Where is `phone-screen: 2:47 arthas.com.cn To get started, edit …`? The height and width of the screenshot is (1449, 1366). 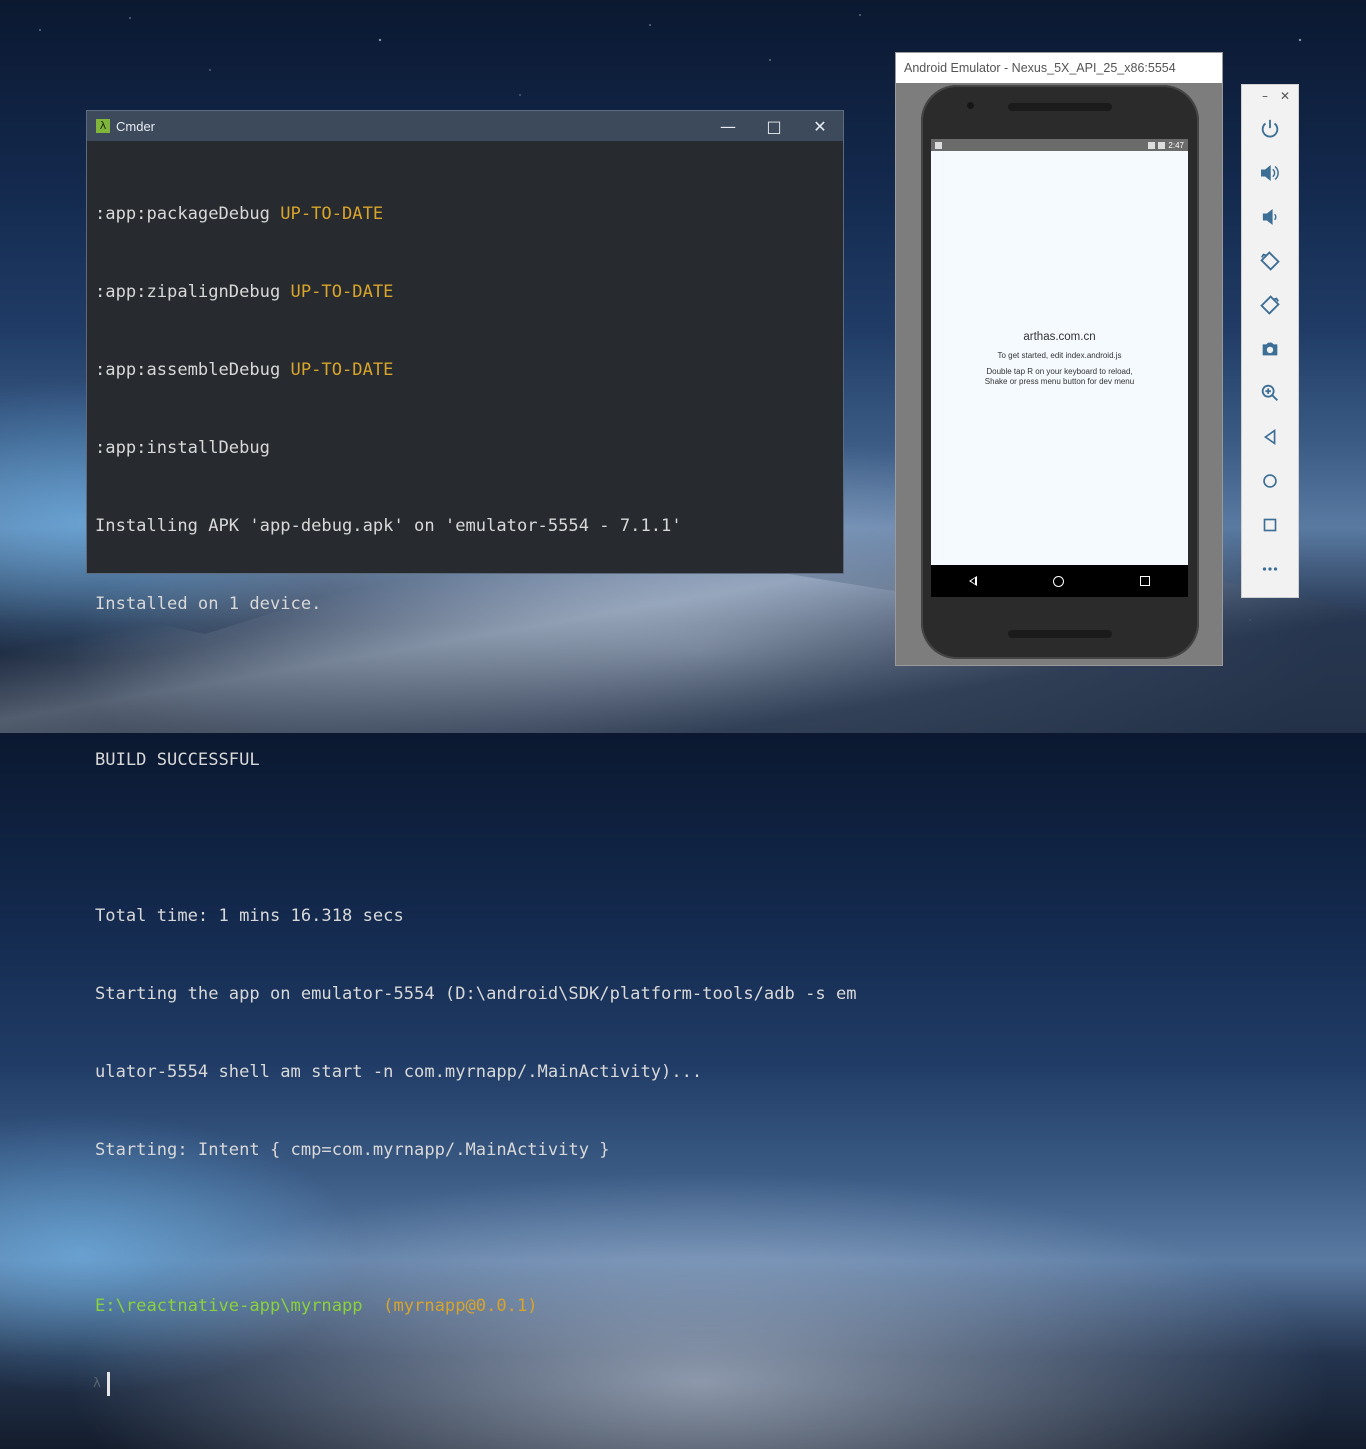 phone-screen: 2:47 arthas.com.cn To get started, edit … is located at coordinates (1059, 368).